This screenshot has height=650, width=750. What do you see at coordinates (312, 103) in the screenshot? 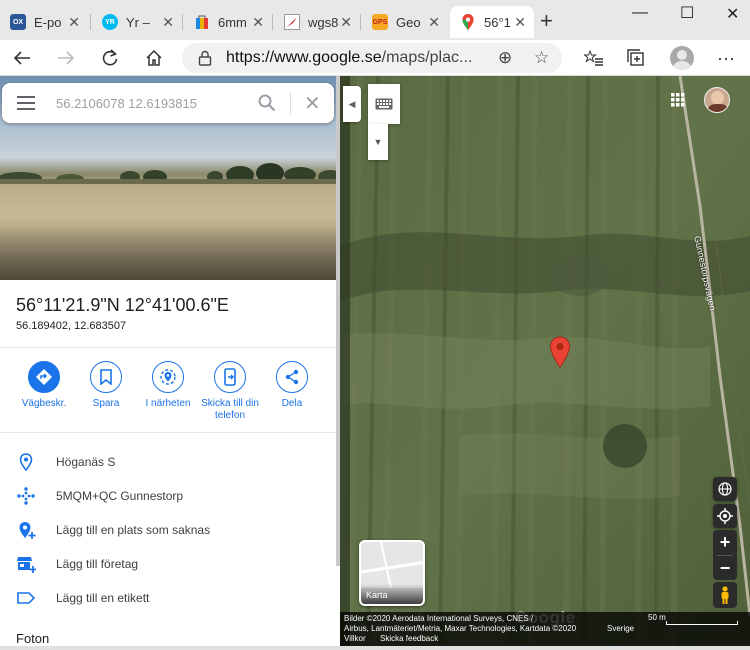
I see `clear-search-icon: ✕` at bounding box center [312, 103].